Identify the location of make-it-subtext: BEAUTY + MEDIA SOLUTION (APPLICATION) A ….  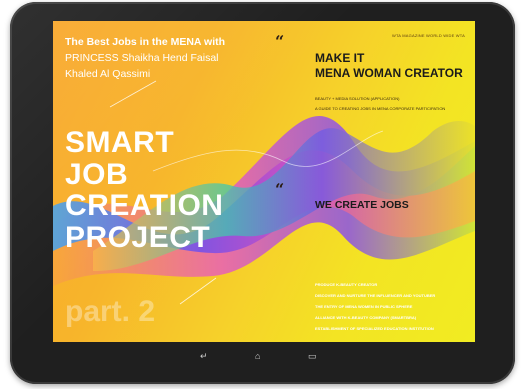
(380, 104).